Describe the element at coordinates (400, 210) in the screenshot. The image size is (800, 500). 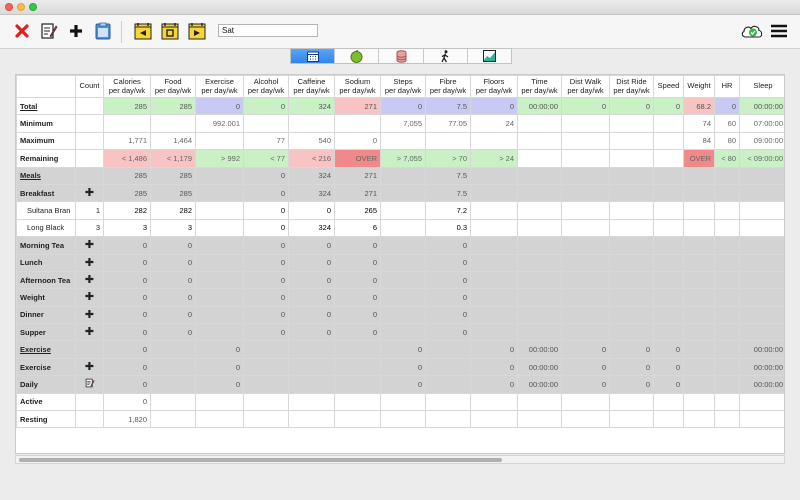
I see `table-row: Sultana Bran 1 282 282 0 0 265 7.2` at that location.